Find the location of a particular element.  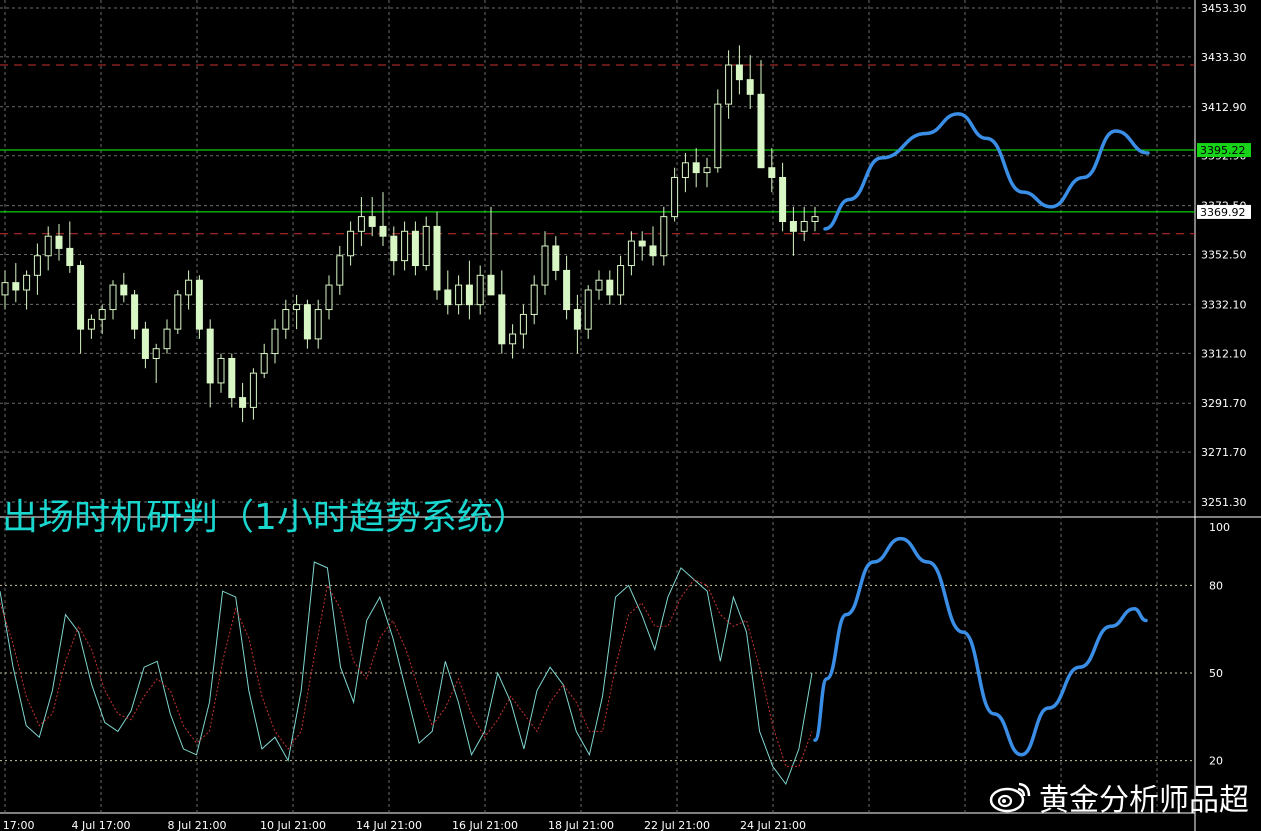

weibo-icon is located at coordinates (1010, 797).